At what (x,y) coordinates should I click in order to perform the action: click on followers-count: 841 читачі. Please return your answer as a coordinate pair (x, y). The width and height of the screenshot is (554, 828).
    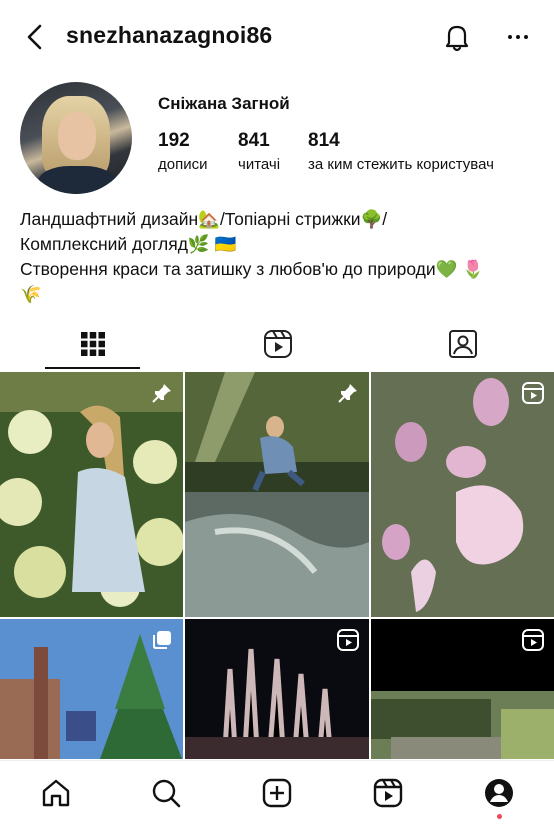
    Looking at the image, I should click on (259, 151).